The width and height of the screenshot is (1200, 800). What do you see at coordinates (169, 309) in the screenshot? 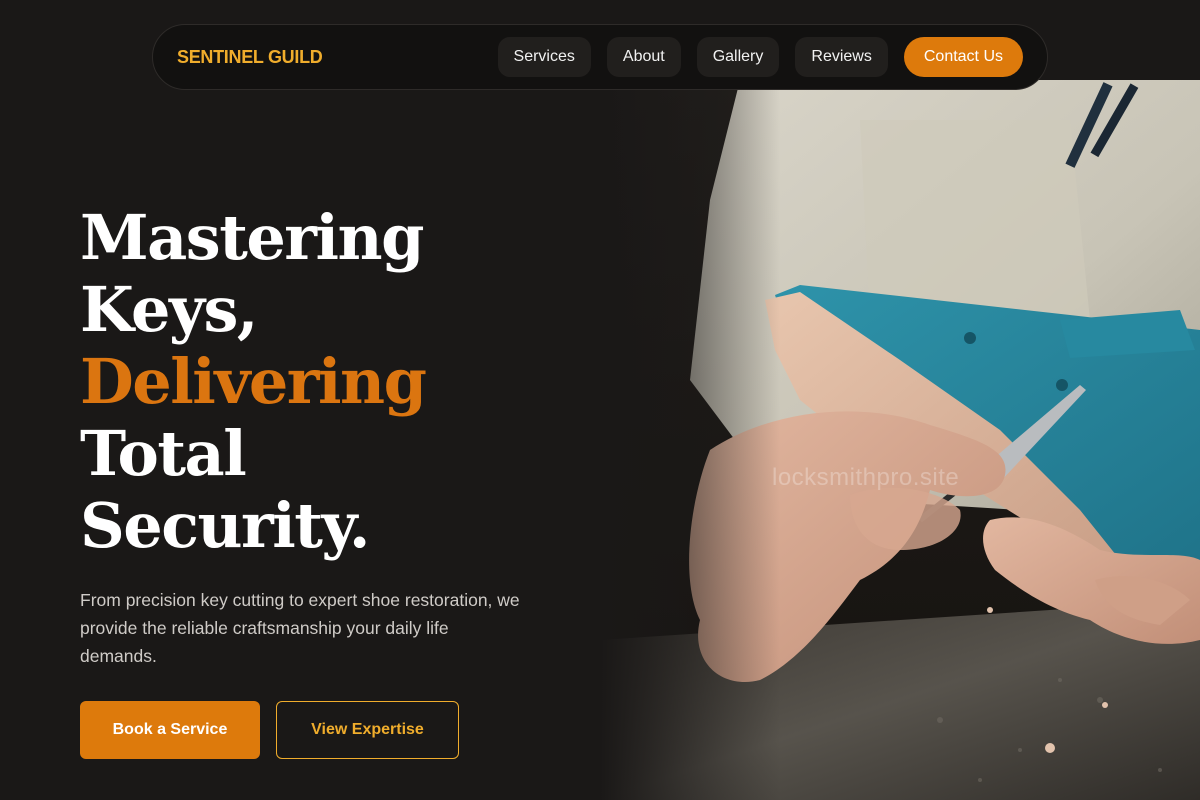
I see `headline-line-2: Keys,` at bounding box center [169, 309].